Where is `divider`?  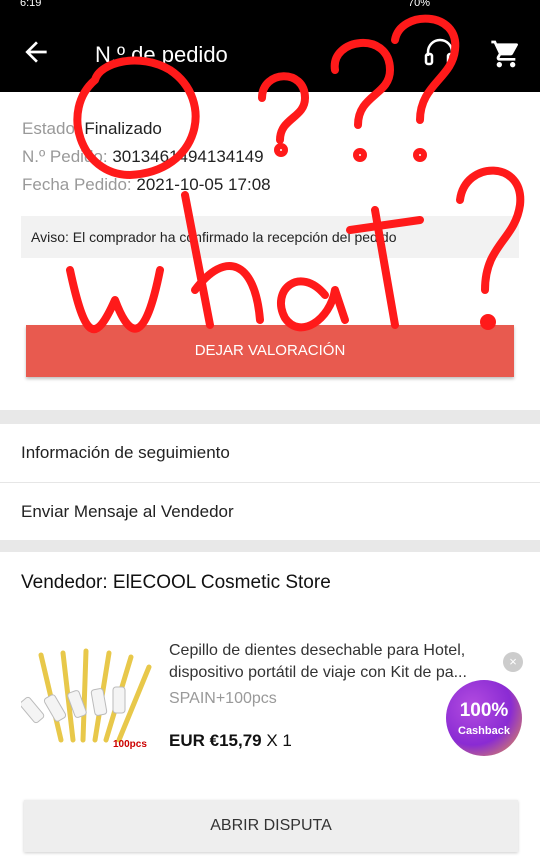
divider is located at coordinates (270, 482).